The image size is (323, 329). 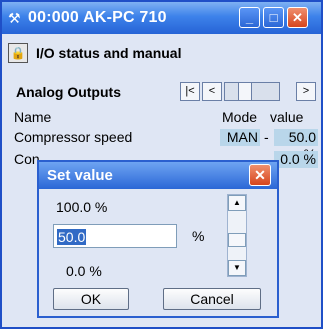 I want to click on nav-scroll-thumb, so click(x=245, y=91).